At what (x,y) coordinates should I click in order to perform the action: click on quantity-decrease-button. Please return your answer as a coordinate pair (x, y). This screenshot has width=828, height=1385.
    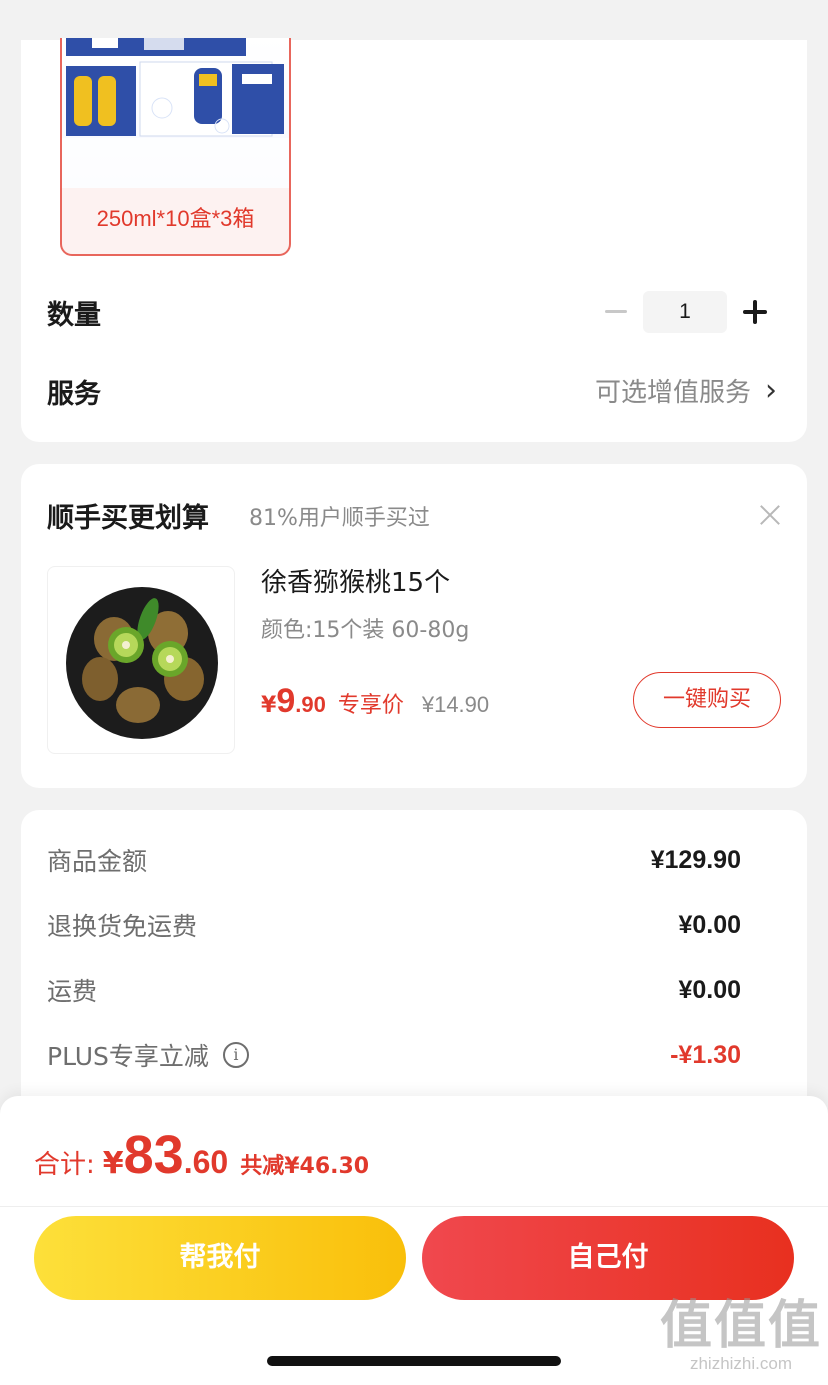
    Looking at the image, I should click on (616, 311).